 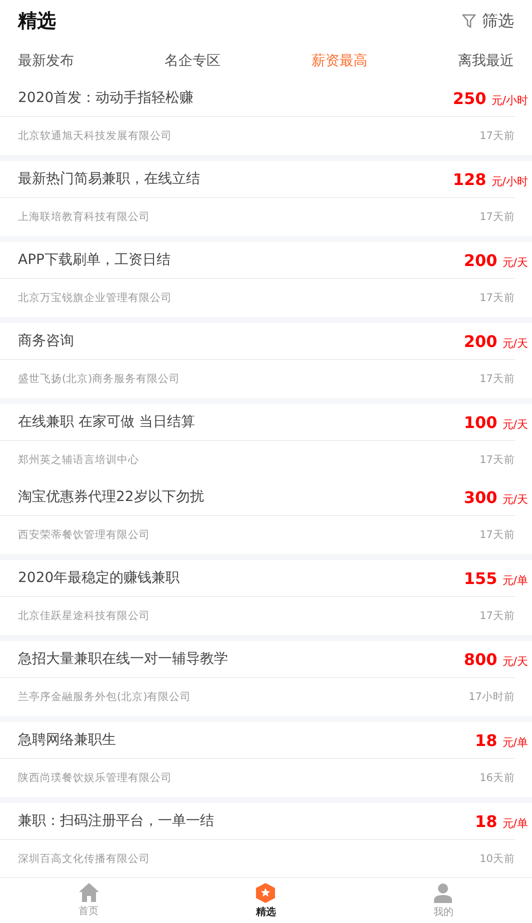 What do you see at coordinates (99, 578) in the screenshot?
I see `job-title: 2020年最稳定的赚钱兼职` at bounding box center [99, 578].